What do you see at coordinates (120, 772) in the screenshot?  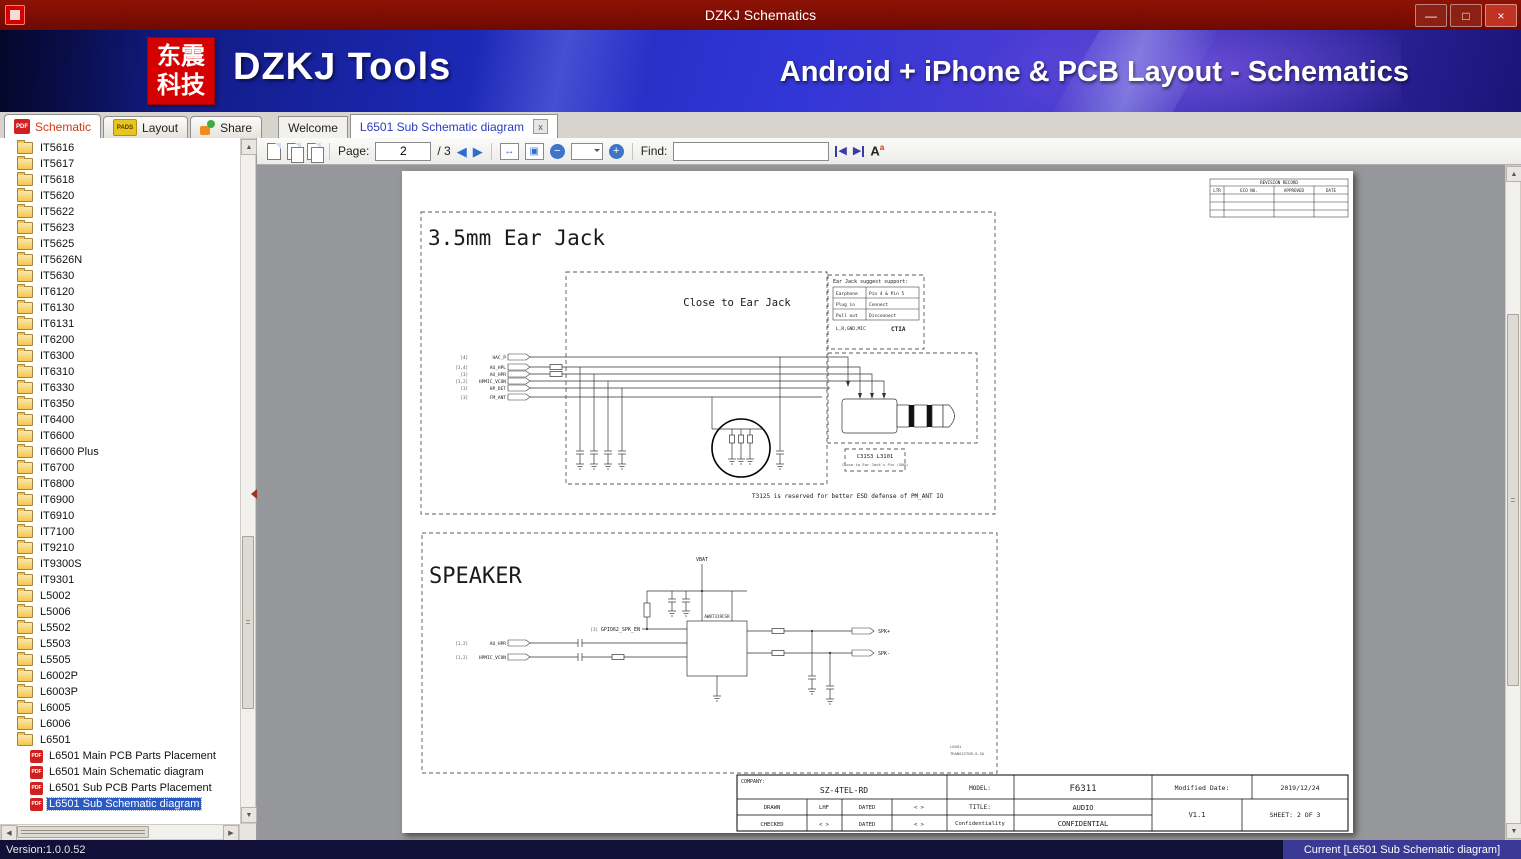 I see `tree-pdf-item: PDF L6501 Main Schematic diagram` at bounding box center [120, 772].